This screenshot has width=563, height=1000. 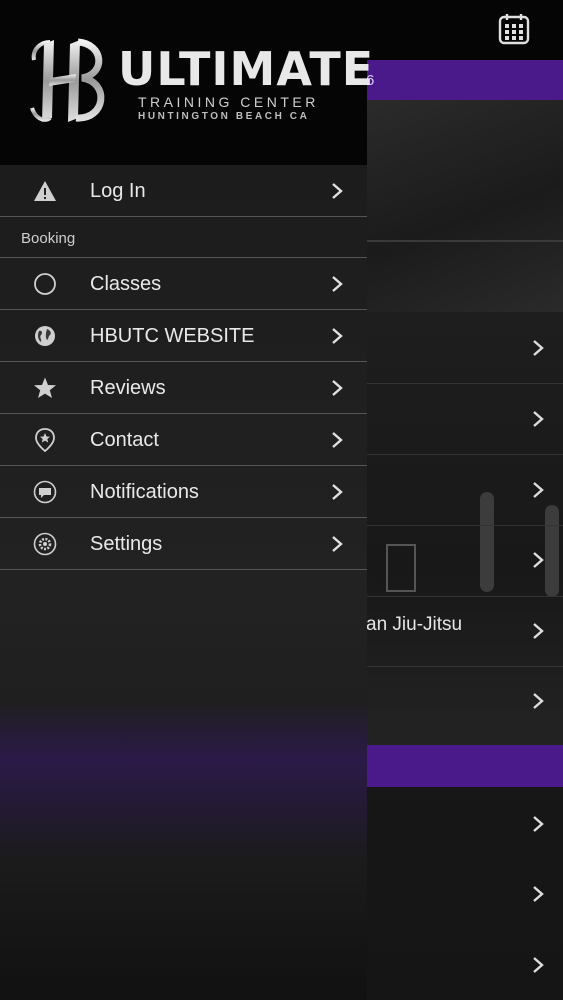 What do you see at coordinates (183, 544) in the screenshot?
I see `menu-item-settings: Settings` at bounding box center [183, 544].